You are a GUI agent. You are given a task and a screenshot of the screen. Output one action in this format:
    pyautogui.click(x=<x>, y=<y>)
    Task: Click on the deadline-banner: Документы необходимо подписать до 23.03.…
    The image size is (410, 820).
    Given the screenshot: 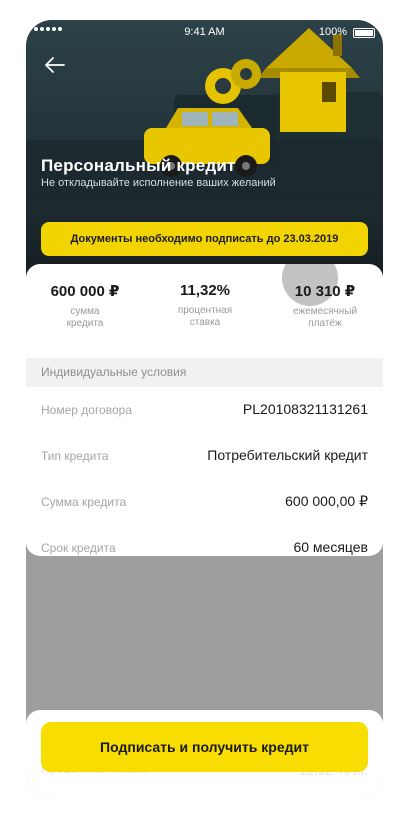 What is the action you would take?
    pyautogui.click(x=204, y=239)
    